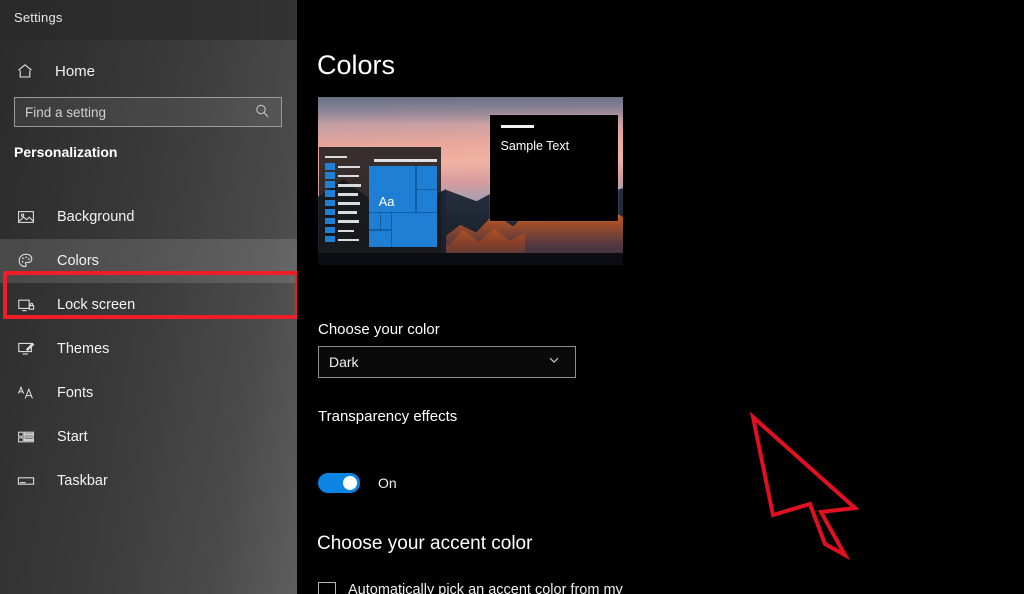 The image size is (1024, 594). I want to click on sidebar-item-start-label: Start, so click(72, 437).